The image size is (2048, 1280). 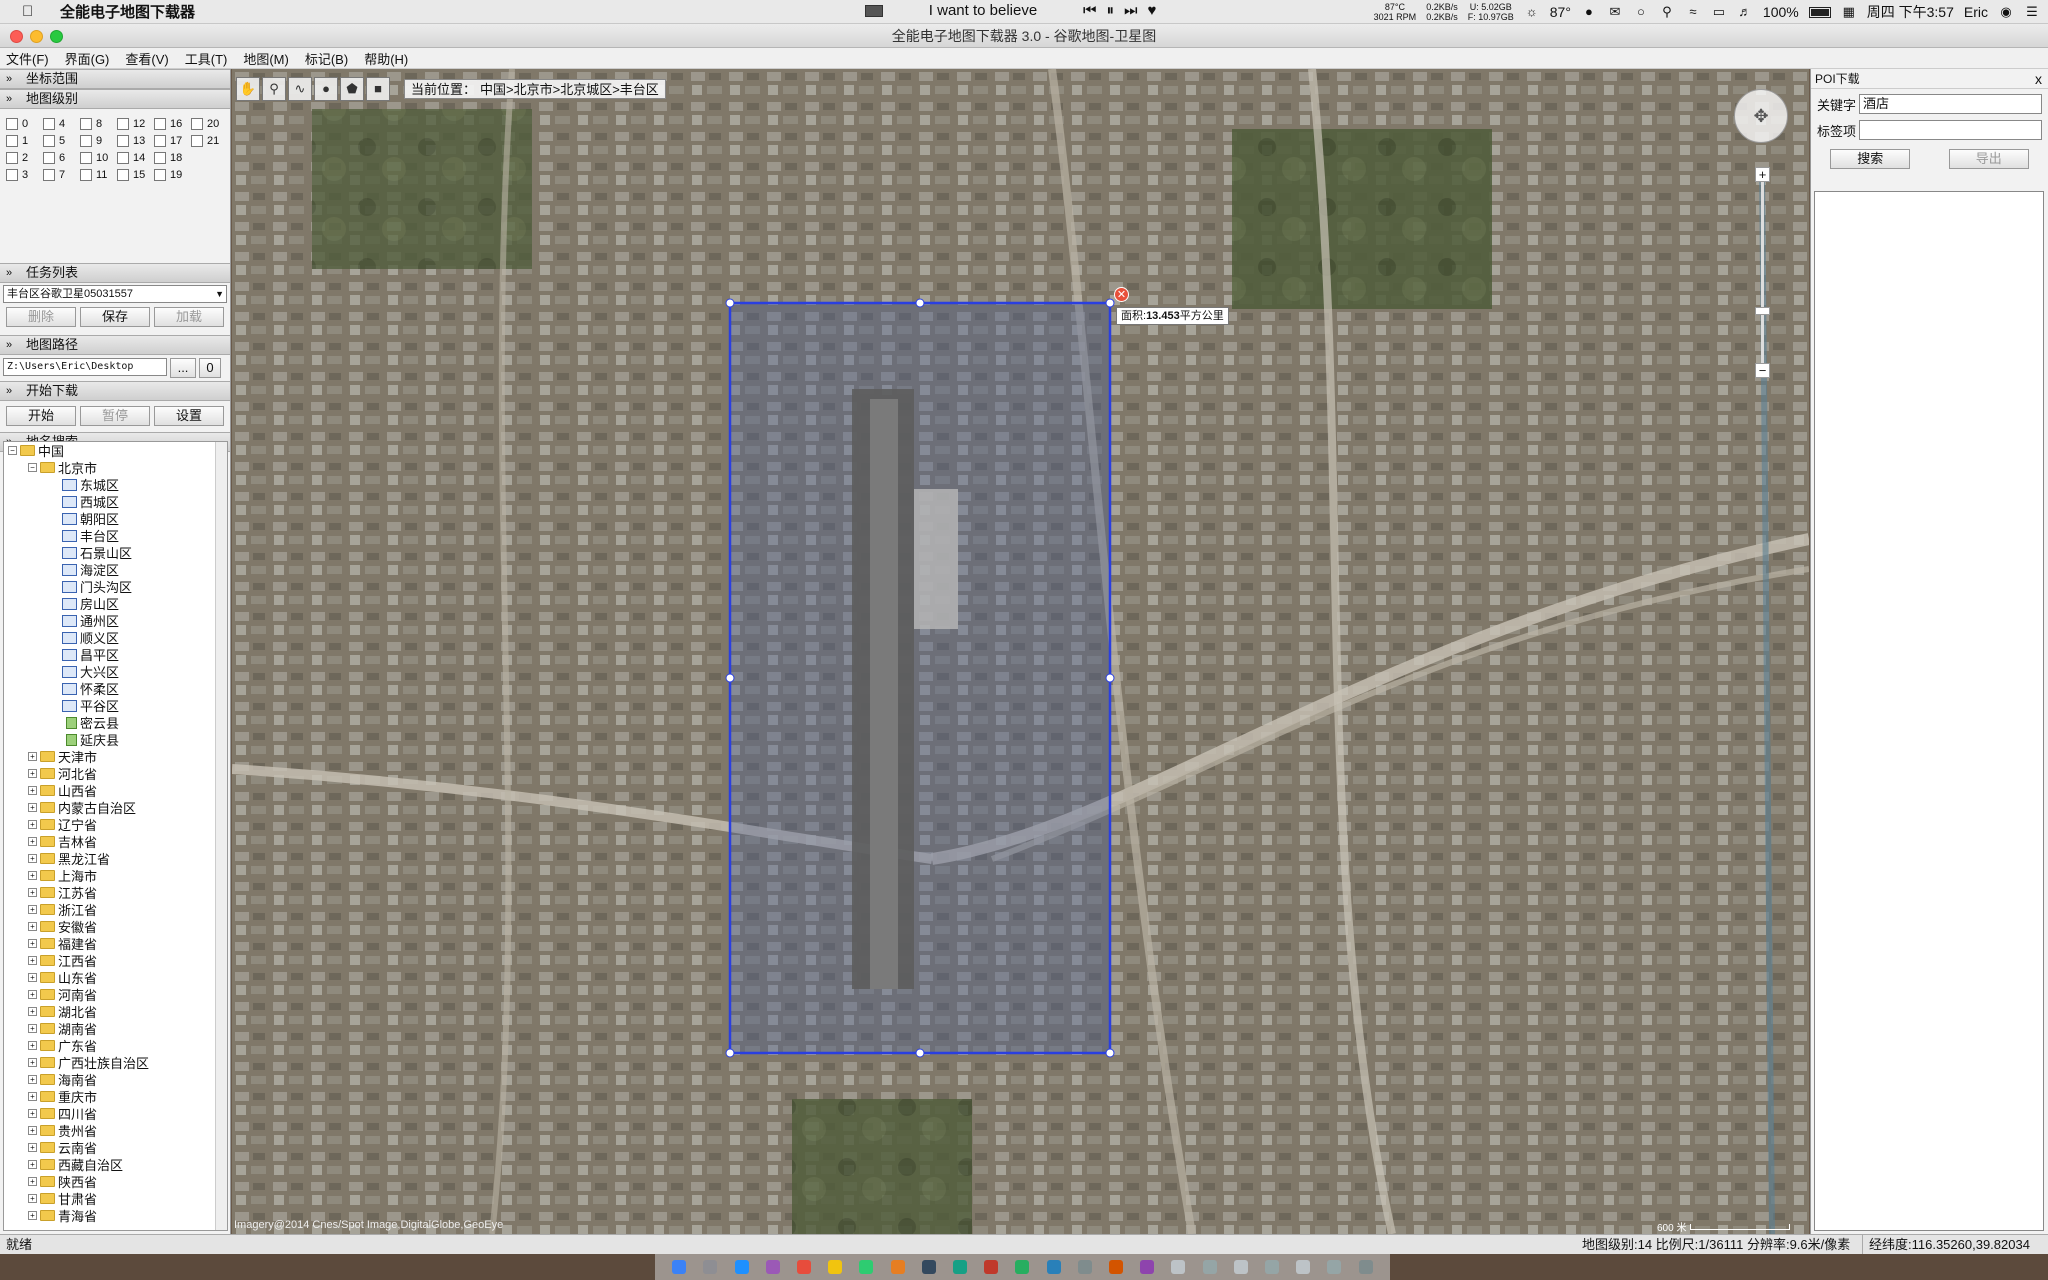 I want to click on tree-node-china: − 中国, so click(x=115, y=450).